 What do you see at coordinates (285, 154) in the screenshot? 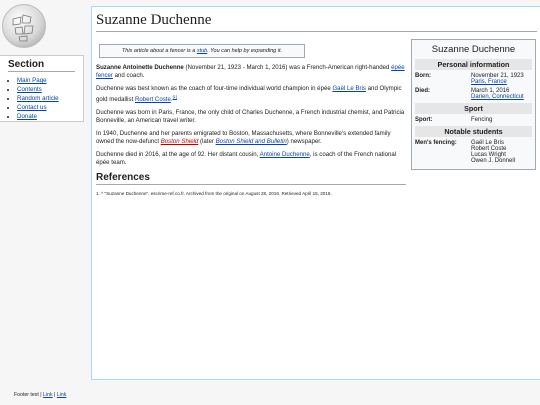
I see `antoine-duchenne-link: Antoine Duchenne` at bounding box center [285, 154].